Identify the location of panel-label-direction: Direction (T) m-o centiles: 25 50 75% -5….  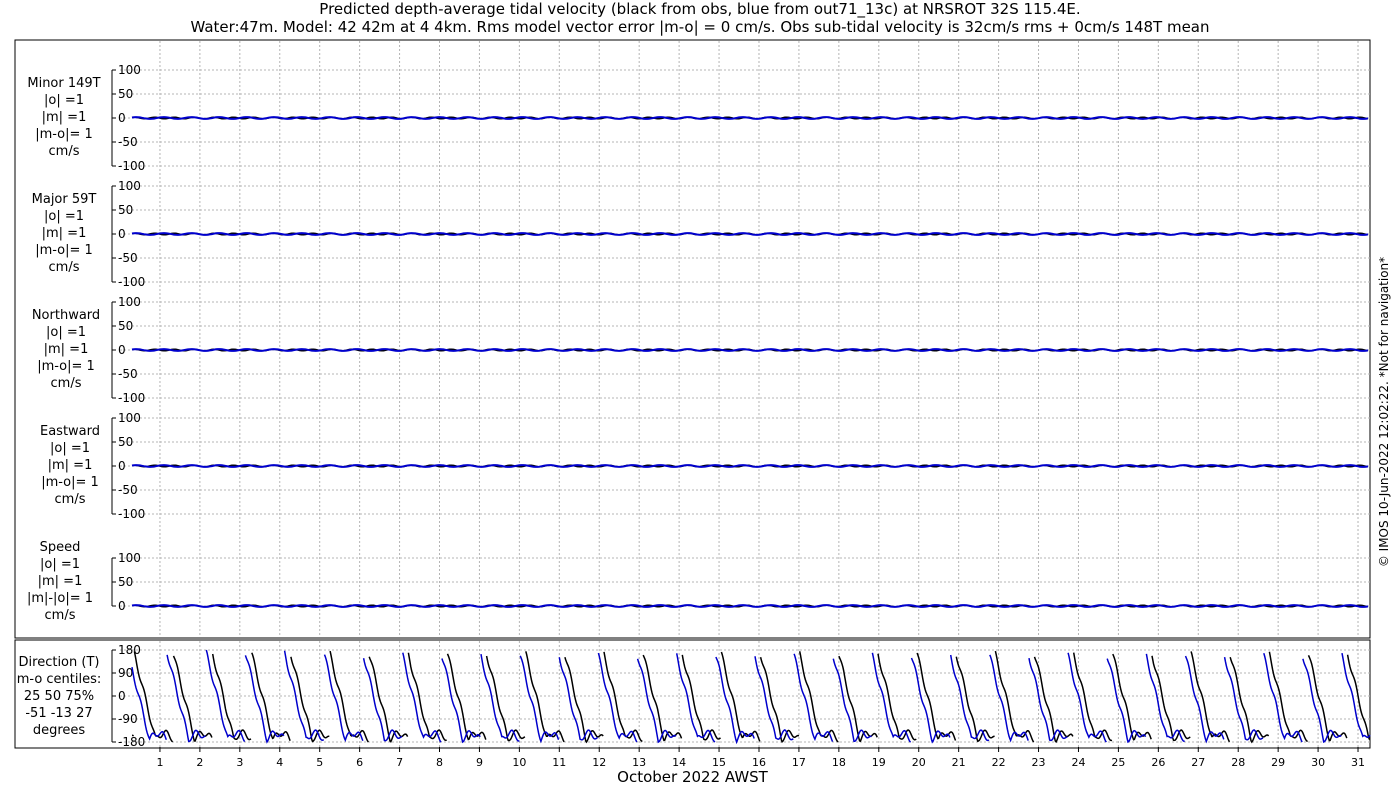
(59, 696).